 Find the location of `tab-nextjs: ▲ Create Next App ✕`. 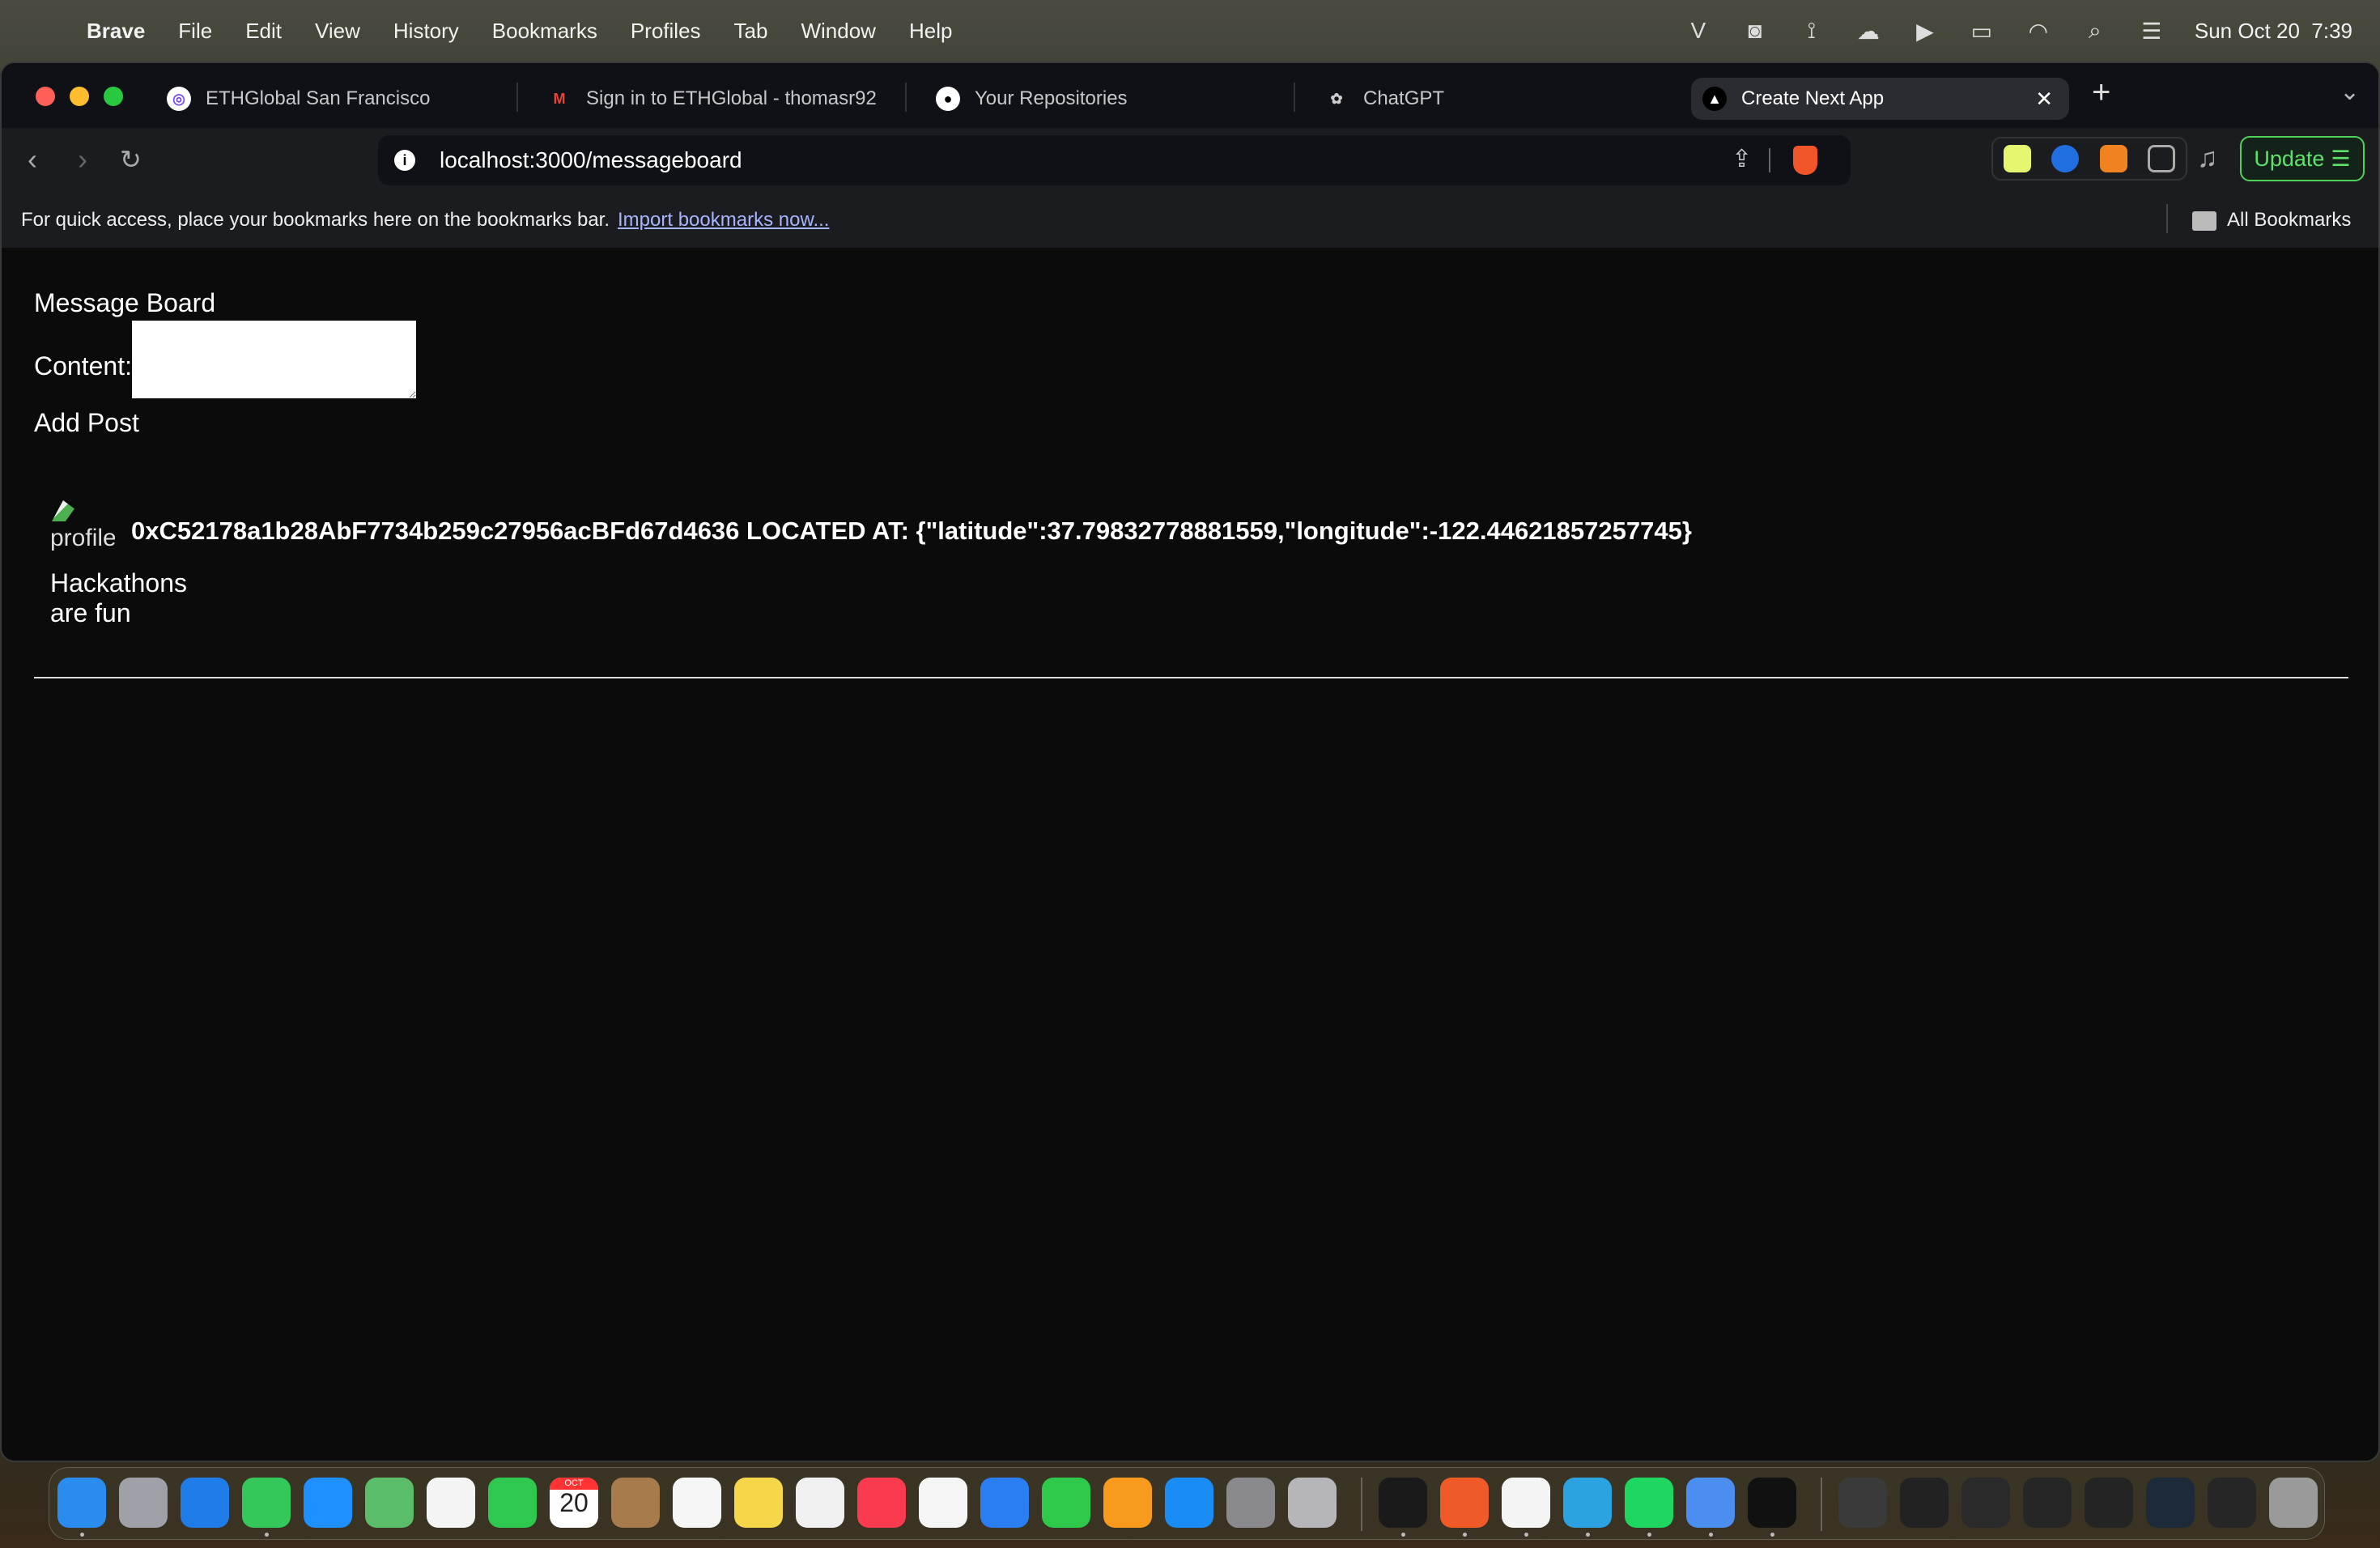

tab-nextjs: ▲ Create Next App ✕ is located at coordinates (1880, 99).